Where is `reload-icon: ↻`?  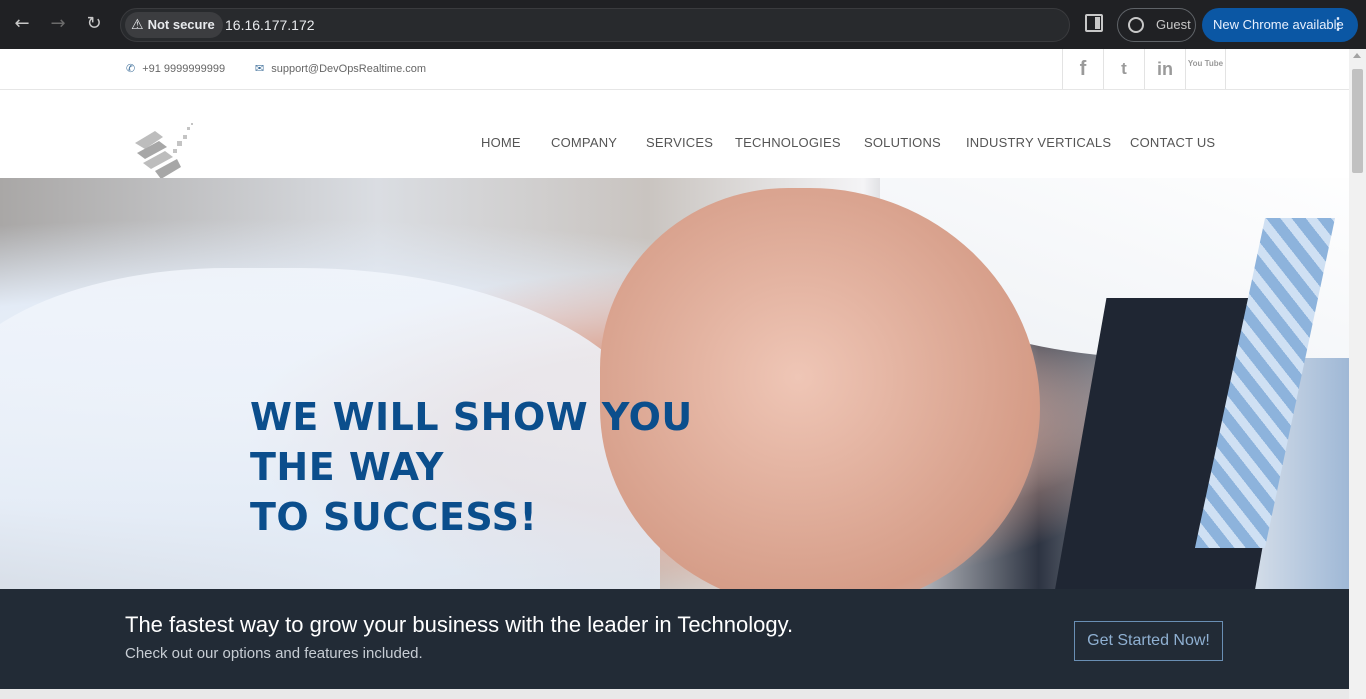
reload-icon: ↻ is located at coordinates (94, 24).